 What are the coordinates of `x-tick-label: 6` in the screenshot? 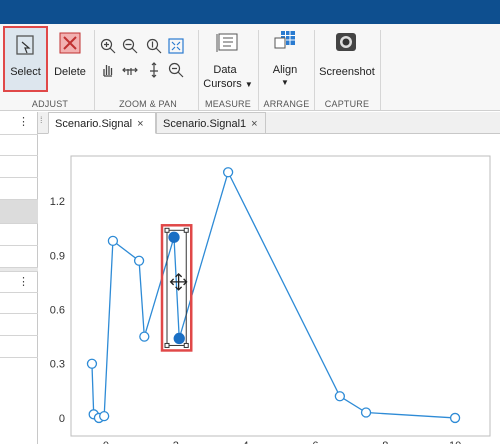 It's located at (315, 442).